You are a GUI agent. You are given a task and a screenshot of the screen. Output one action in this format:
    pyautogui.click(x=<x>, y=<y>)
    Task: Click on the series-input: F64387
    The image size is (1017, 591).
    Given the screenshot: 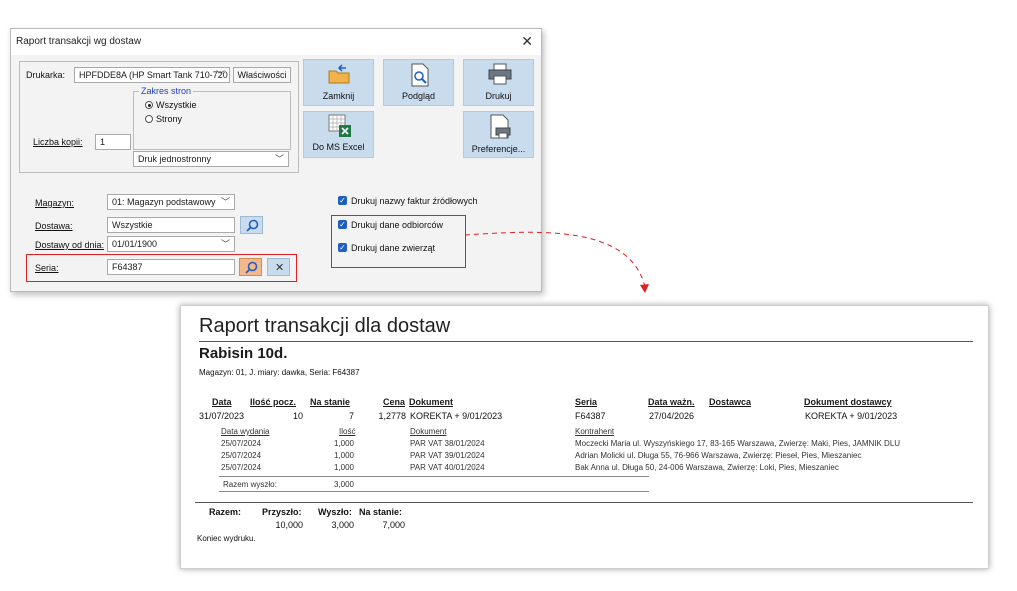 What is the action you would take?
    pyautogui.click(x=171, y=267)
    